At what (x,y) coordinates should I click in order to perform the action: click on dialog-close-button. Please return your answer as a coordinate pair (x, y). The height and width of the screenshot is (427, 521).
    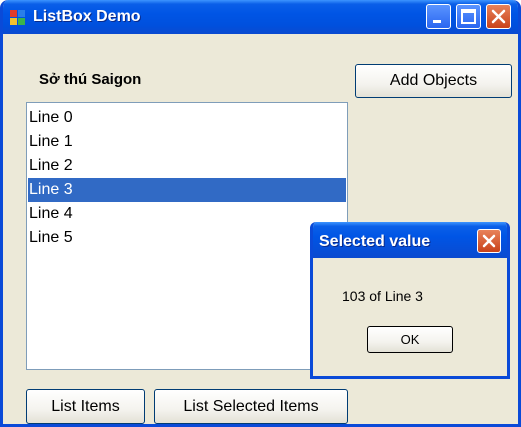
    Looking at the image, I should click on (489, 241).